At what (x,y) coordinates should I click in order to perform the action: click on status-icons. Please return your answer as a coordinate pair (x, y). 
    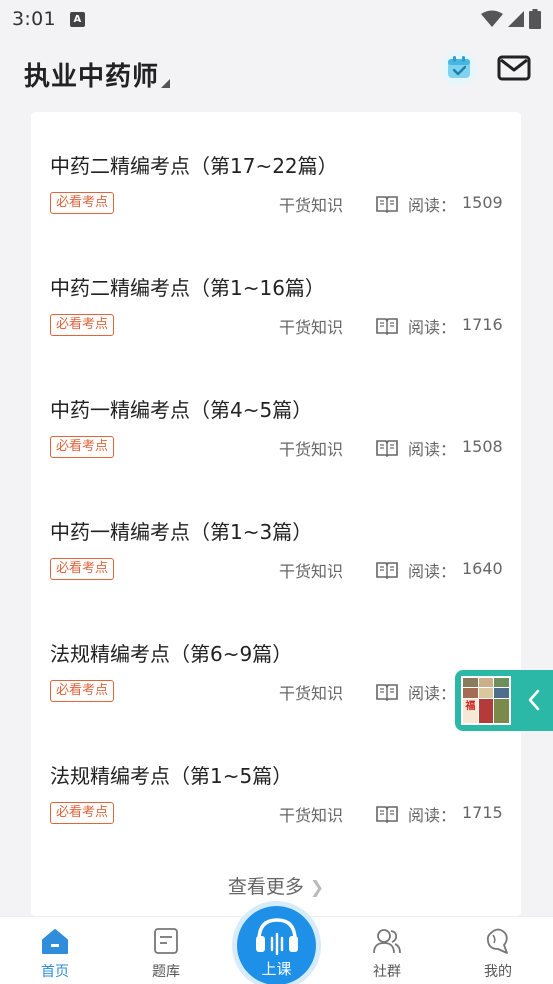
    Looking at the image, I should click on (511, 19).